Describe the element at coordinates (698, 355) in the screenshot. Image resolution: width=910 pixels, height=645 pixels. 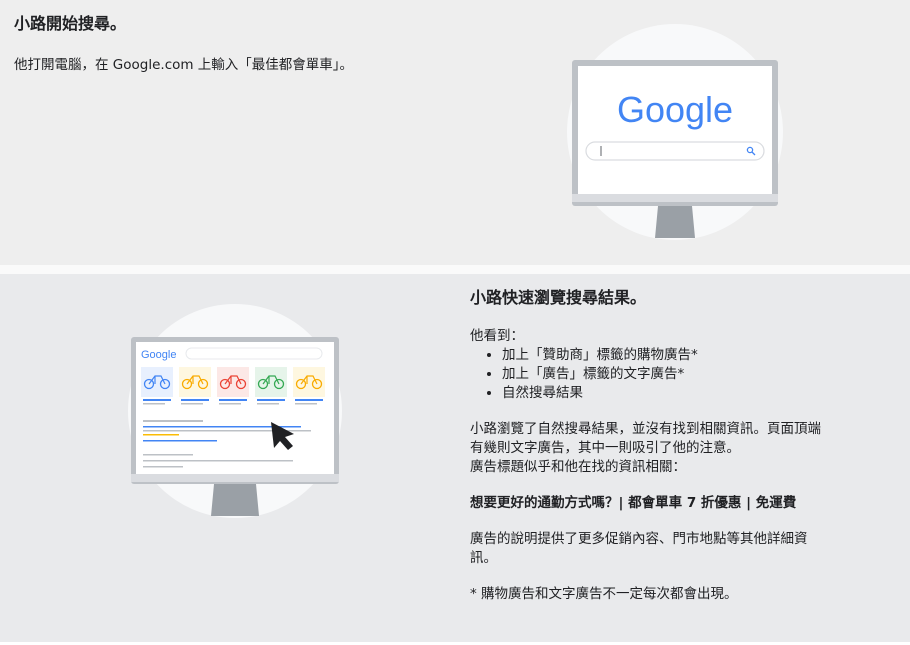
I see `list-item: 加上「贊助商」標籤的購物廣告*` at that location.